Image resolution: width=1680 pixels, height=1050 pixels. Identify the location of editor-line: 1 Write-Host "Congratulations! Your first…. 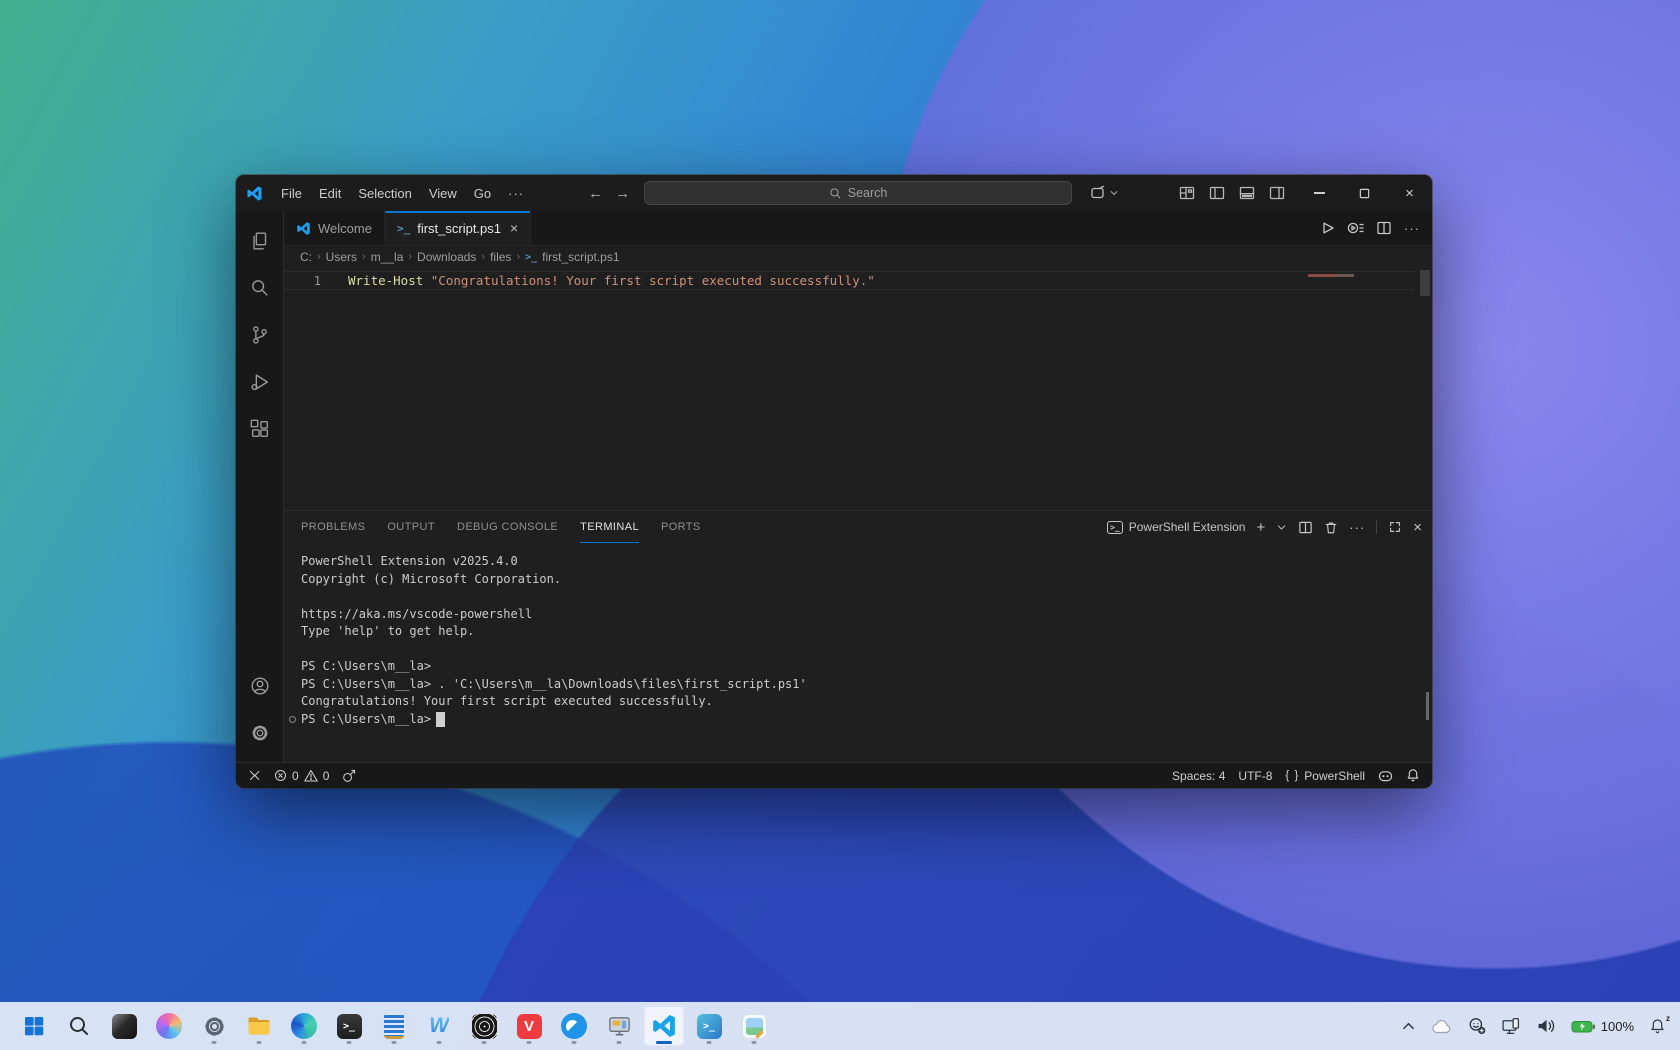
(849, 280).